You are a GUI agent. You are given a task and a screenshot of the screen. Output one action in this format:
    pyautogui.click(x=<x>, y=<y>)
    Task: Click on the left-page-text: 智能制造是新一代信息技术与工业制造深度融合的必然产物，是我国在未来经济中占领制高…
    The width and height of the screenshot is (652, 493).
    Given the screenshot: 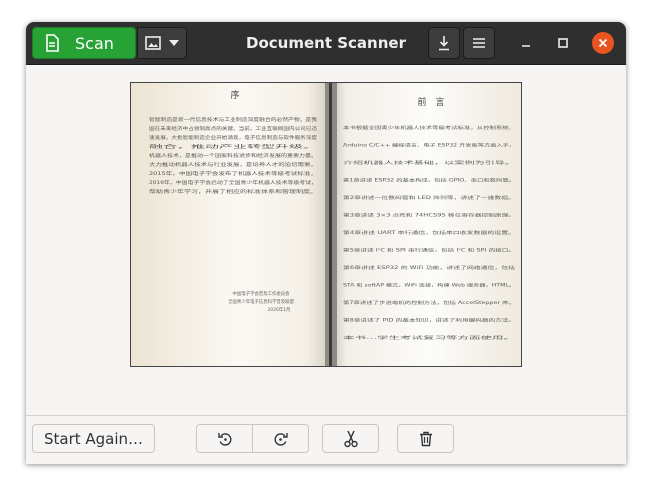 What is the action you would take?
    pyautogui.click(x=233, y=155)
    